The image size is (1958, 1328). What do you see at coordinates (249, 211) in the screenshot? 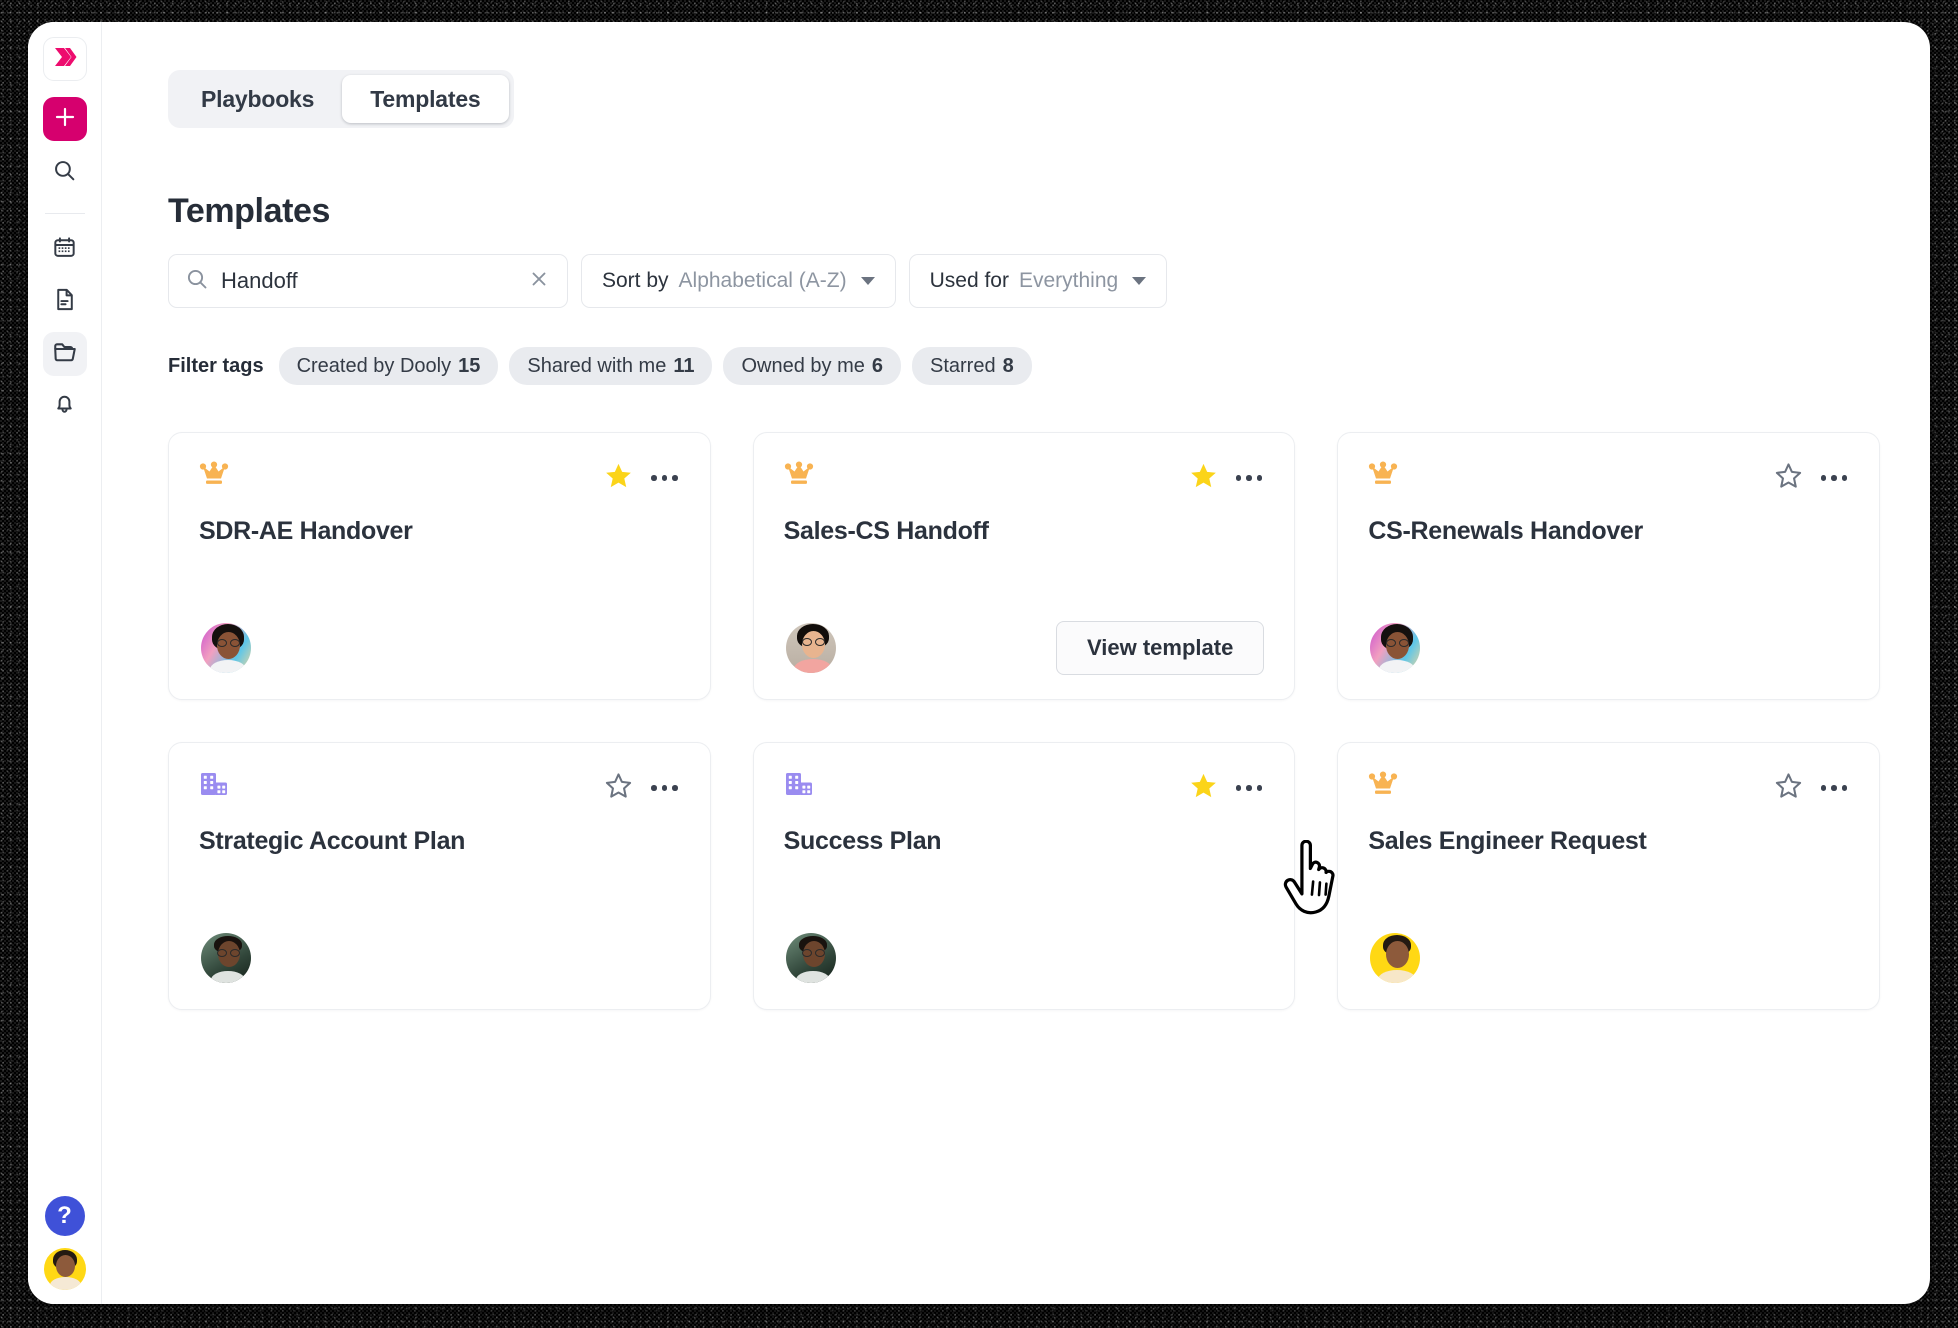
I see `page-title: Templates` at bounding box center [249, 211].